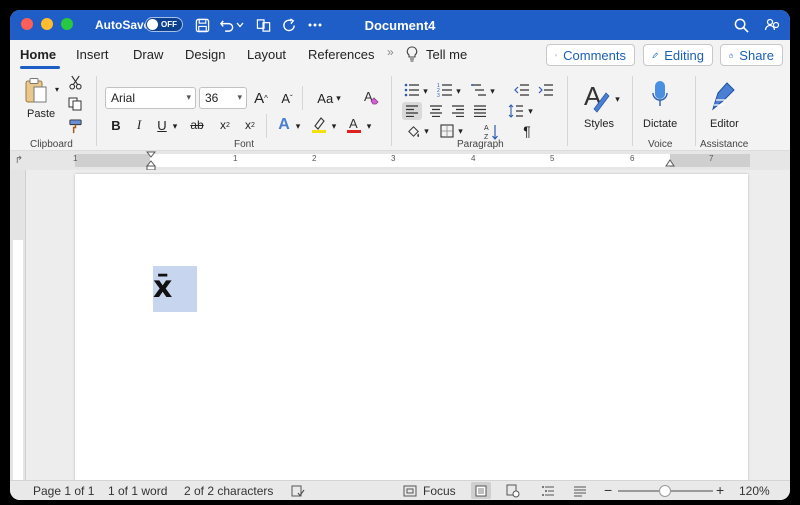 Image resolution: width=800 pixels, height=505 pixels. What do you see at coordinates (447, 131) in the screenshot?
I see `borders-icon` at bounding box center [447, 131].